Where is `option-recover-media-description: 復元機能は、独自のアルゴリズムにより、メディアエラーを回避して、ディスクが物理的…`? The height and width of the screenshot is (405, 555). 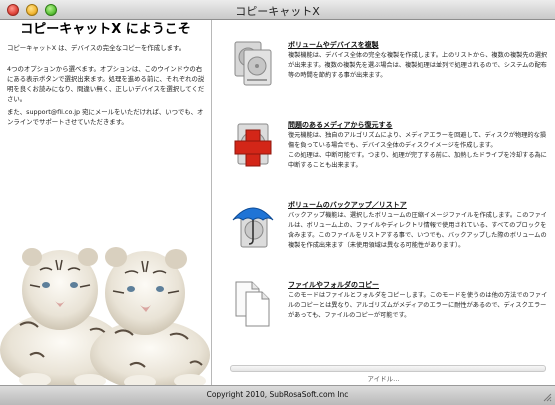 option-recover-media-description: 復元機能は、独自のアルゴリズムにより、メディアエラーを回避して、ディスクが物理的… is located at coordinates (417, 150).